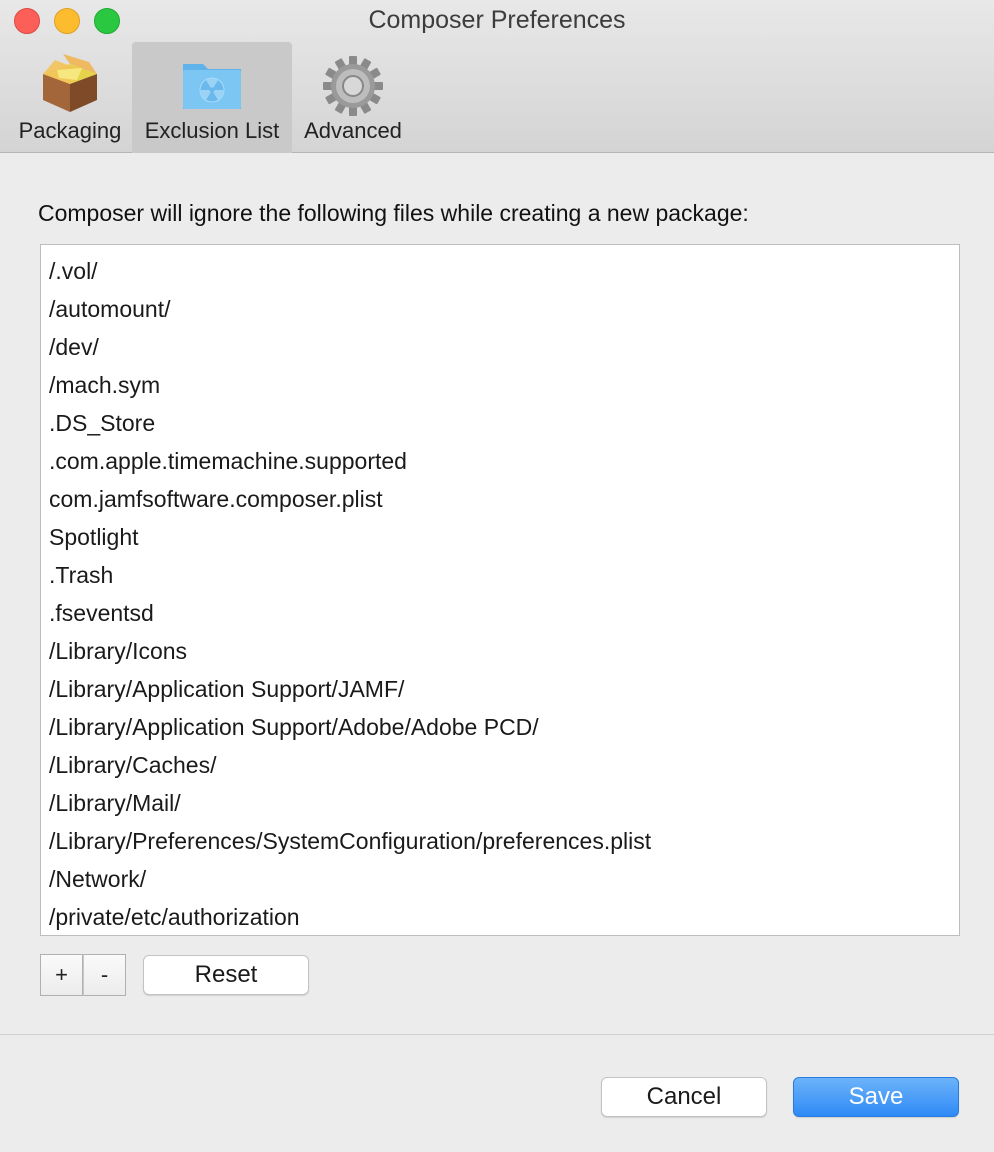 The width and height of the screenshot is (994, 1152). What do you see at coordinates (70, 130) in the screenshot?
I see `tab-packaging-label: Packaging` at bounding box center [70, 130].